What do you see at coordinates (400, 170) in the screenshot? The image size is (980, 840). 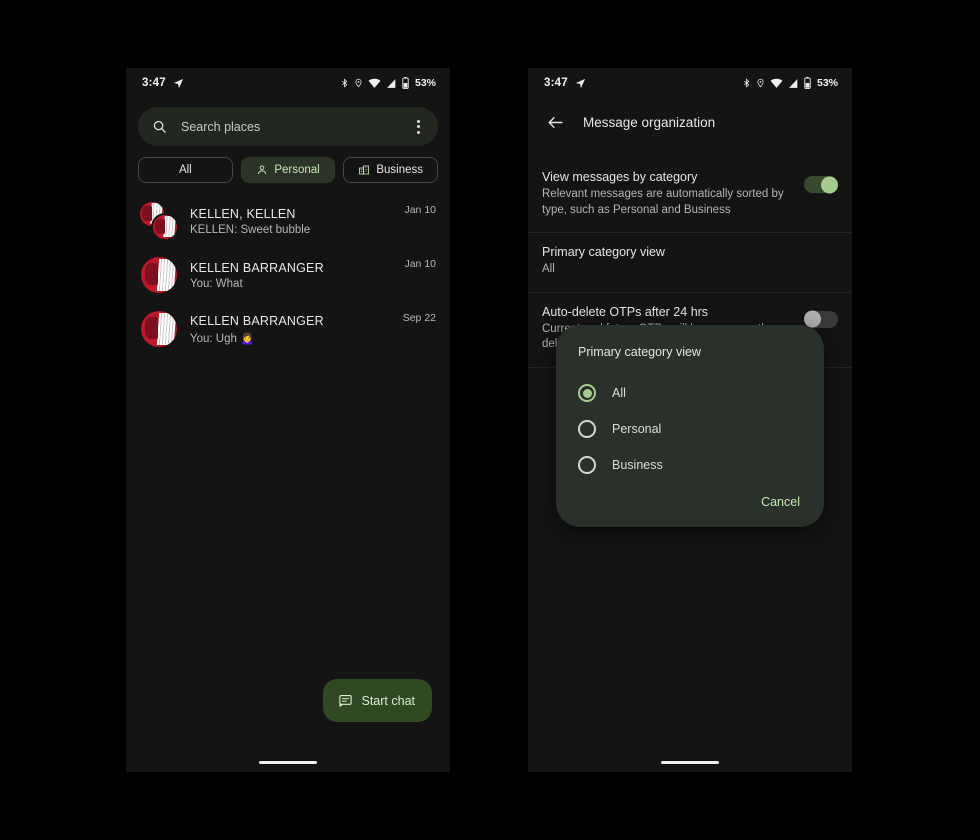 I see `chip-business-label: Business` at bounding box center [400, 170].